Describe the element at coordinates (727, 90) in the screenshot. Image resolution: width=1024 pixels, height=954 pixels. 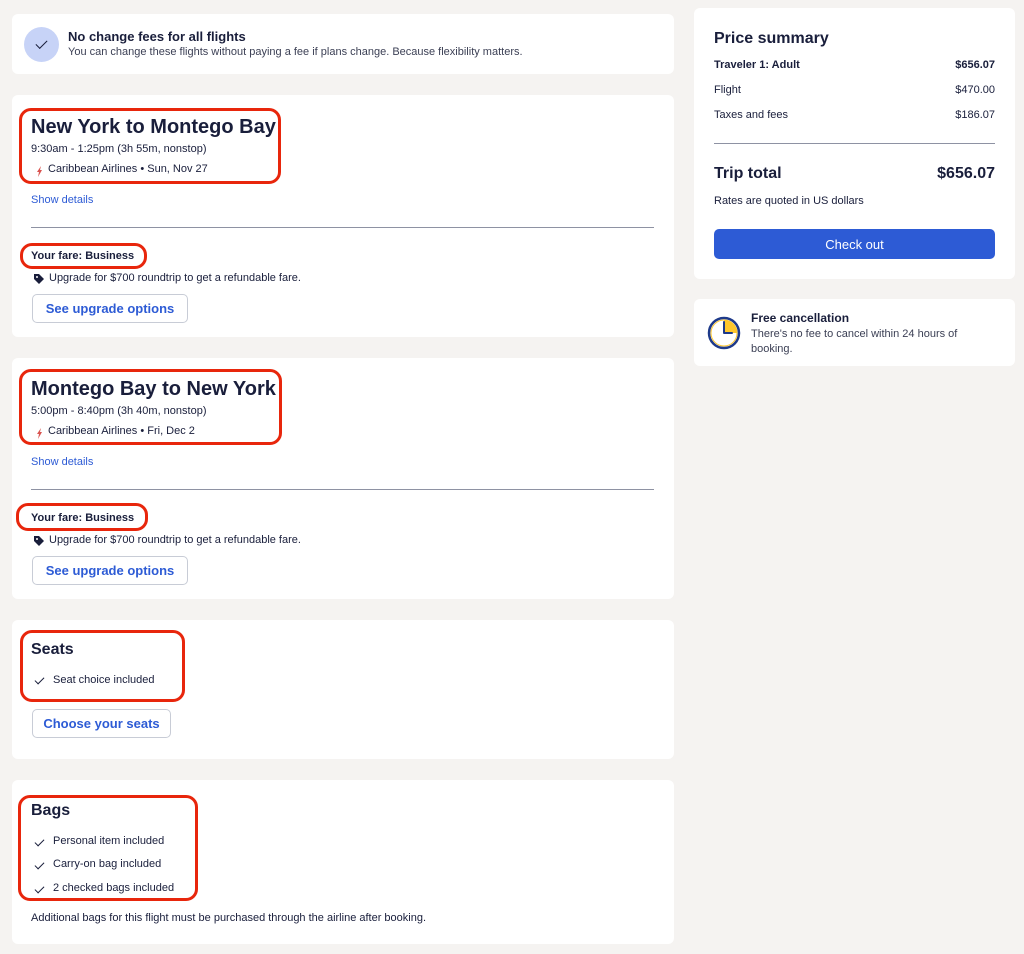
I see `flight-label: Flight` at that location.